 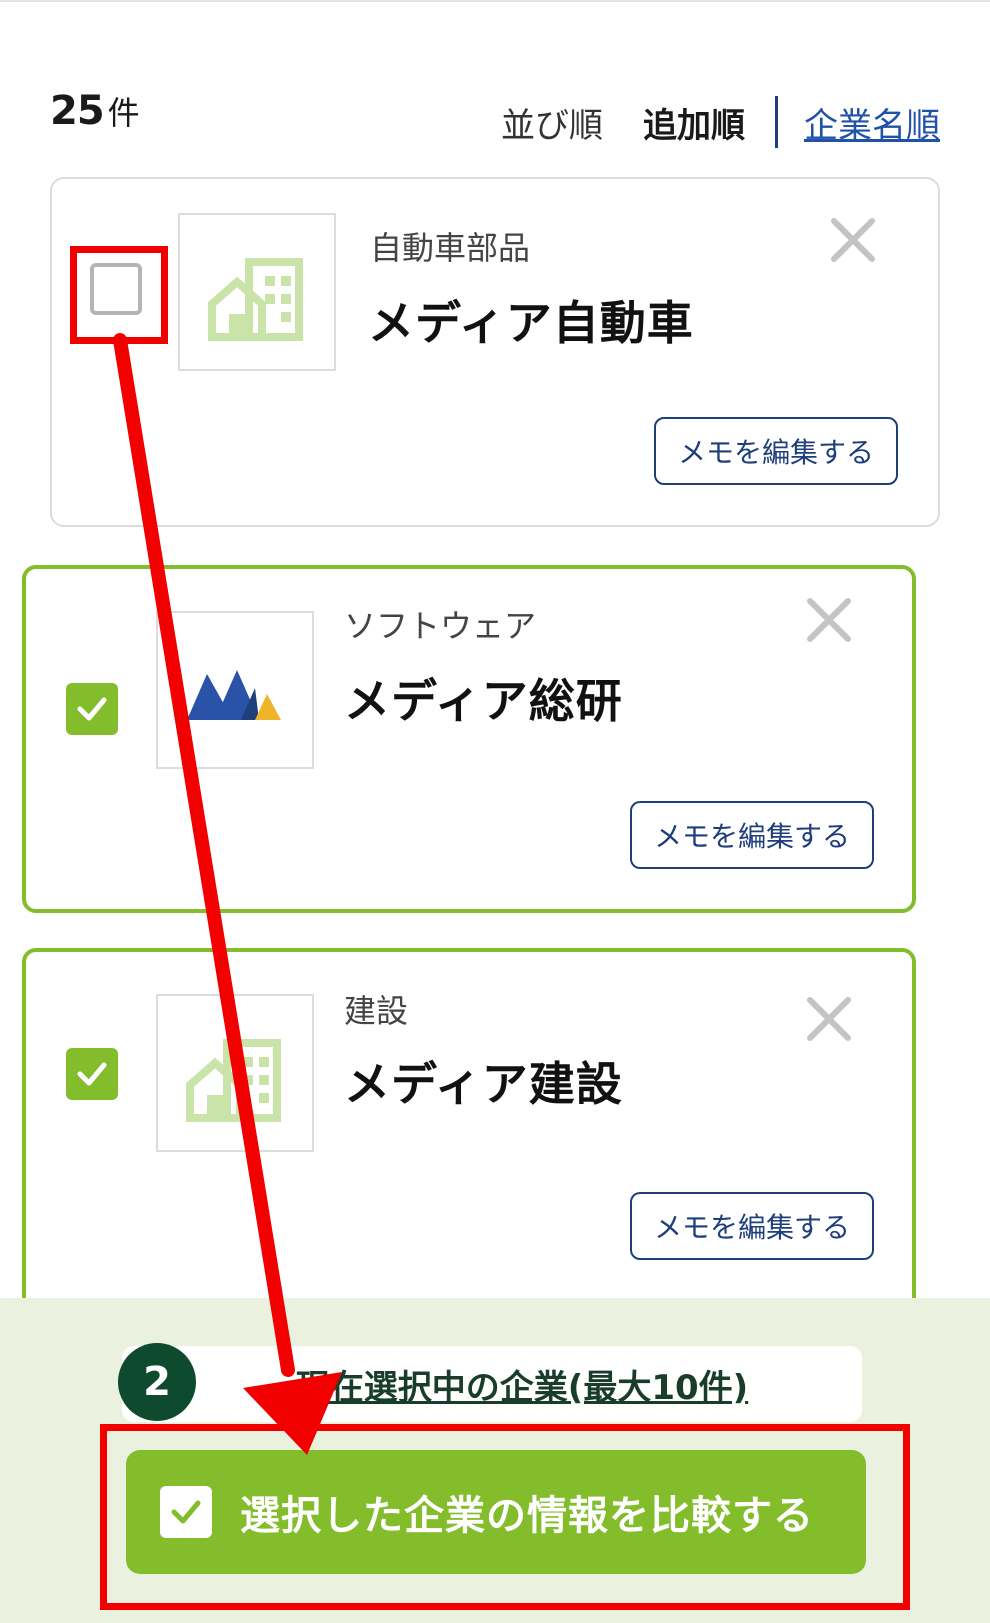 What do you see at coordinates (552, 125) in the screenshot?
I see `sort-label: 並び順` at bounding box center [552, 125].